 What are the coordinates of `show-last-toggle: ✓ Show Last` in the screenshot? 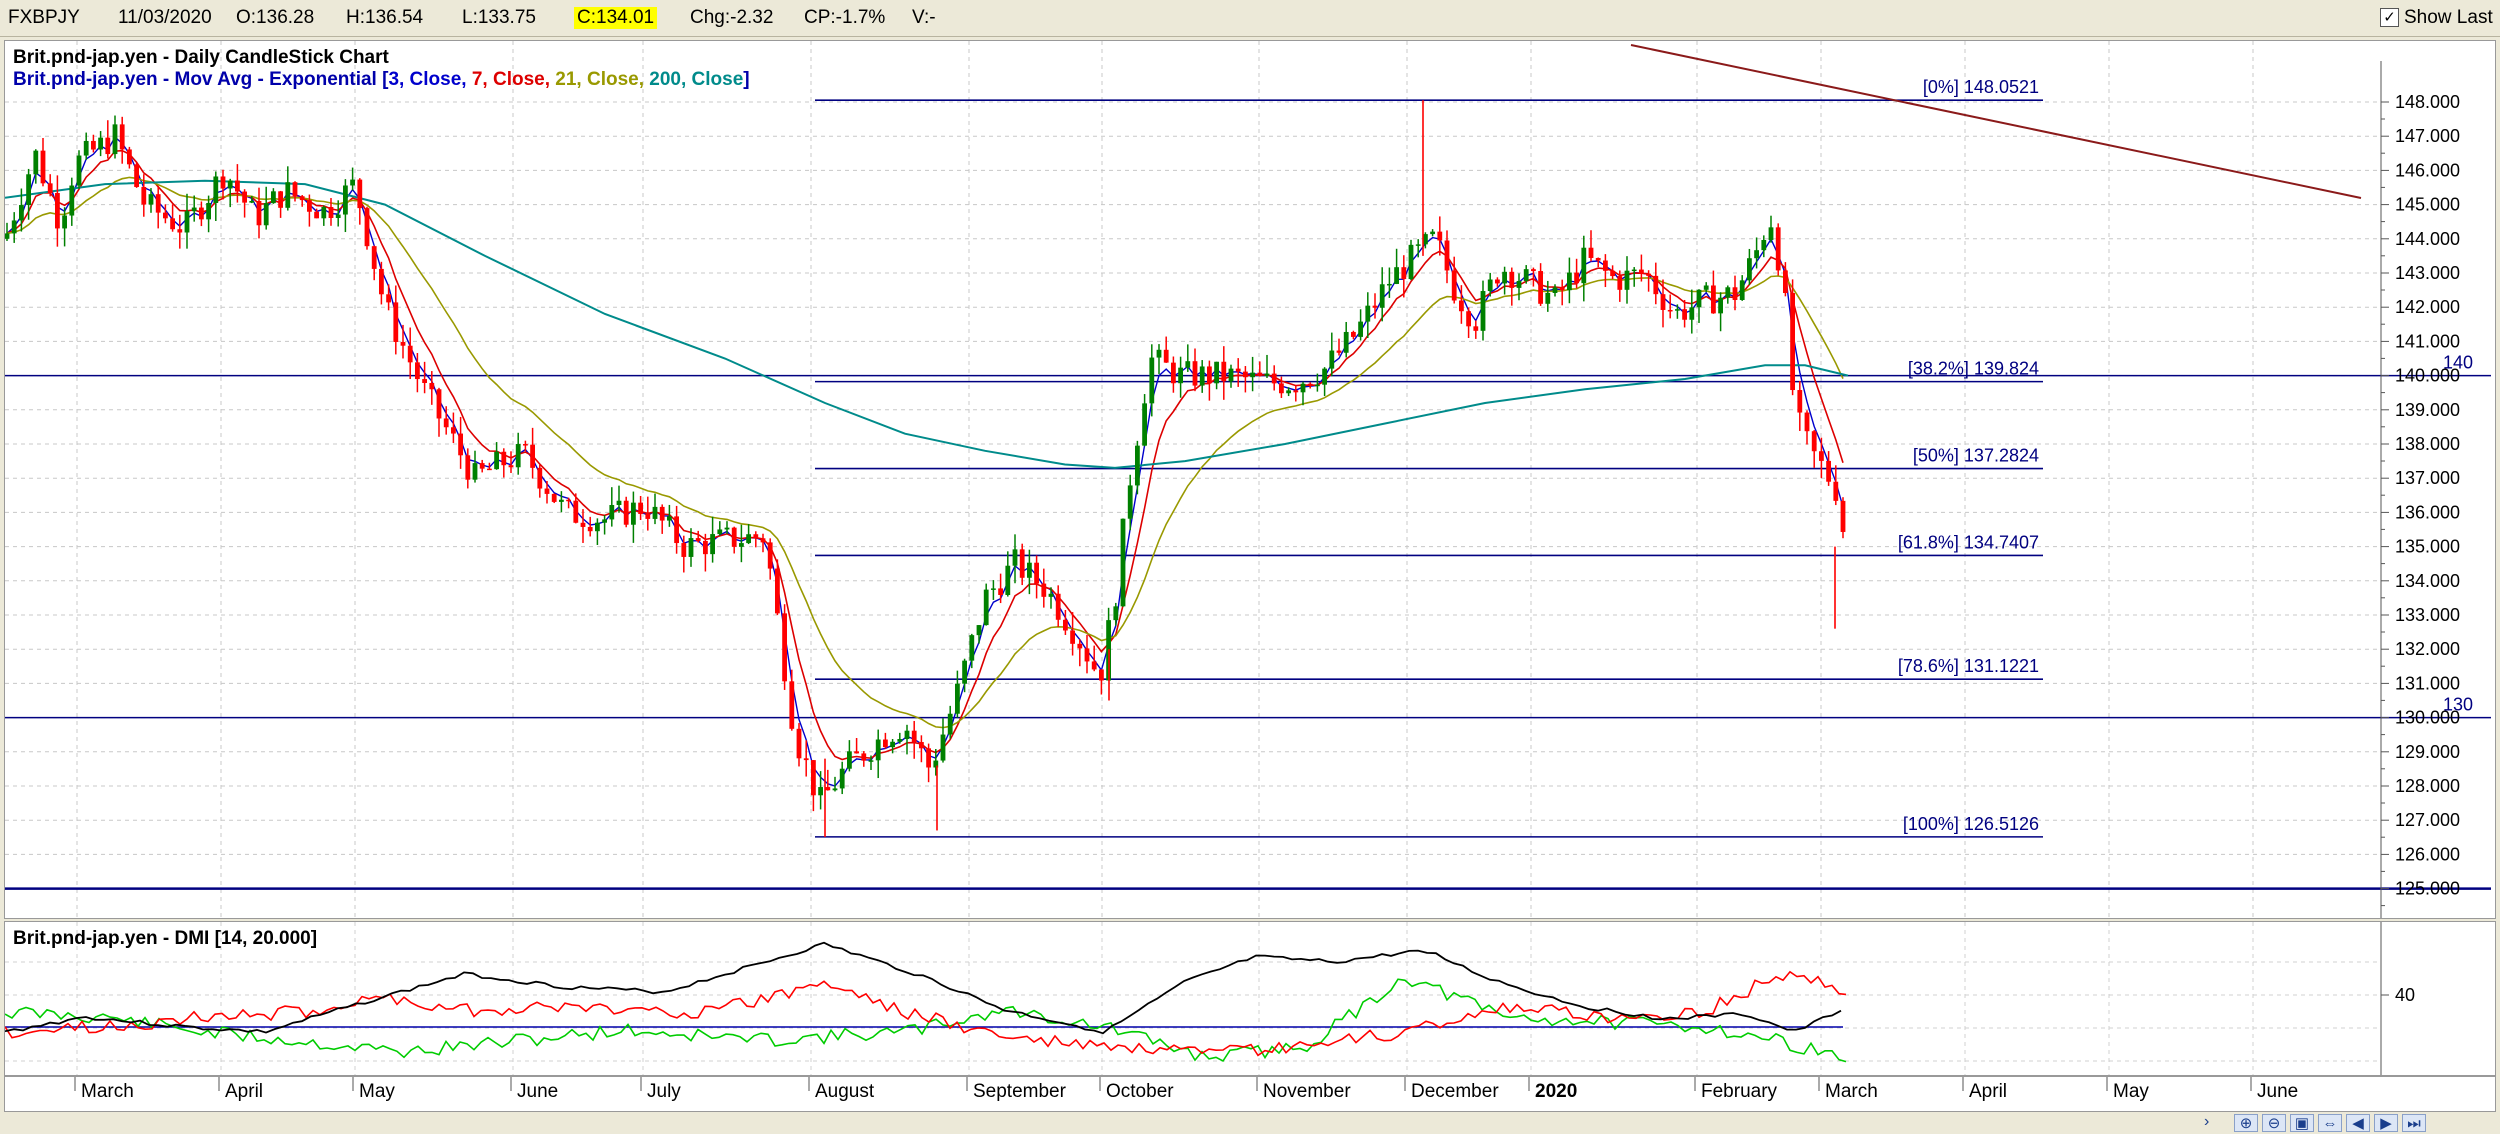 It's located at (2436, 18).